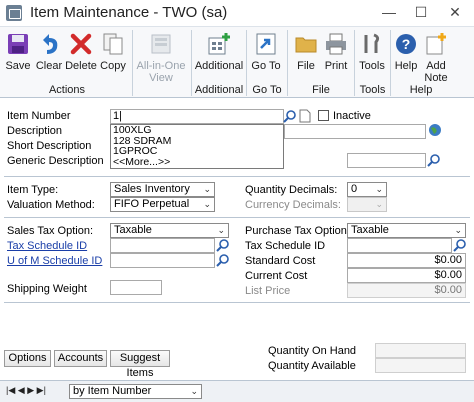 This screenshot has height=402, width=474. I want to click on suggest-items-button: Suggest Items, so click(140, 364).